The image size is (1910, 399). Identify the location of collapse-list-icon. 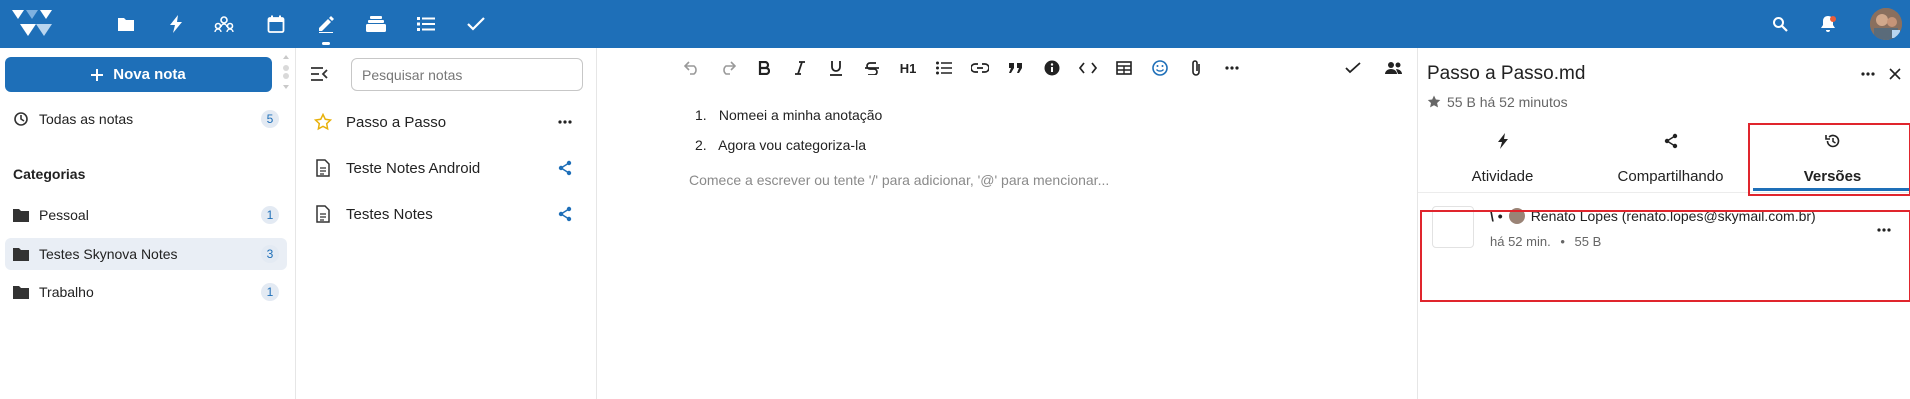
(319, 74).